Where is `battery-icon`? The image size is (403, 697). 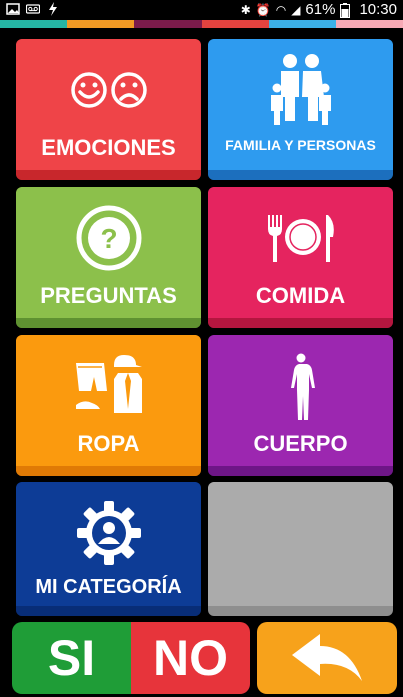 battery-icon is located at coordinates (347, 10).